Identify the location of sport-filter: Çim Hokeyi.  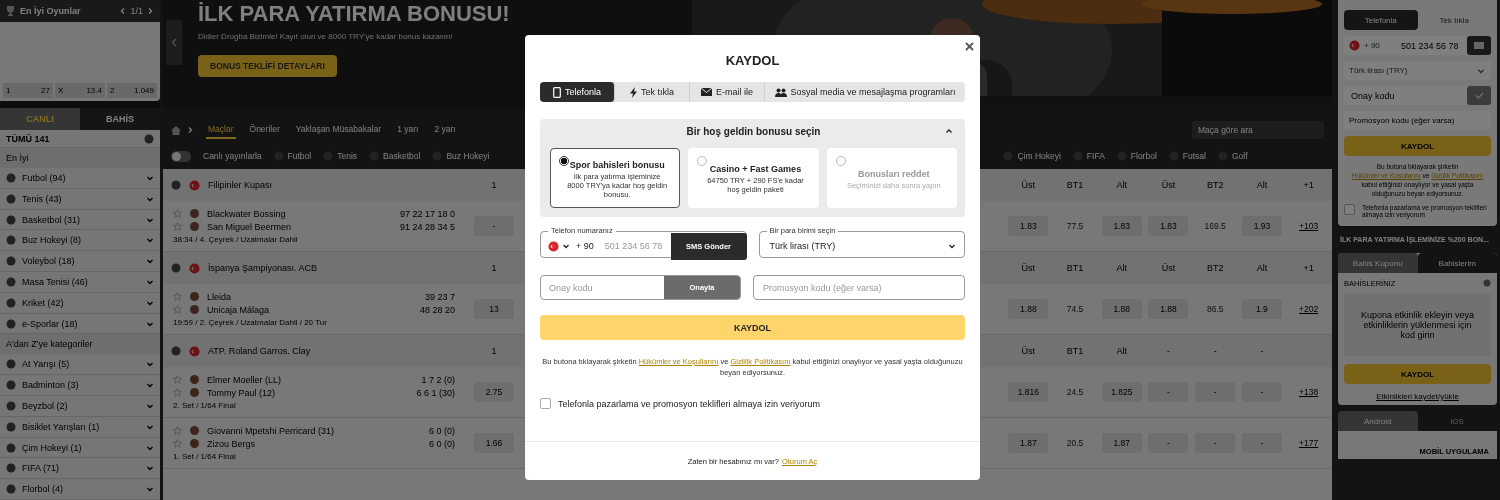
(1039, 156).